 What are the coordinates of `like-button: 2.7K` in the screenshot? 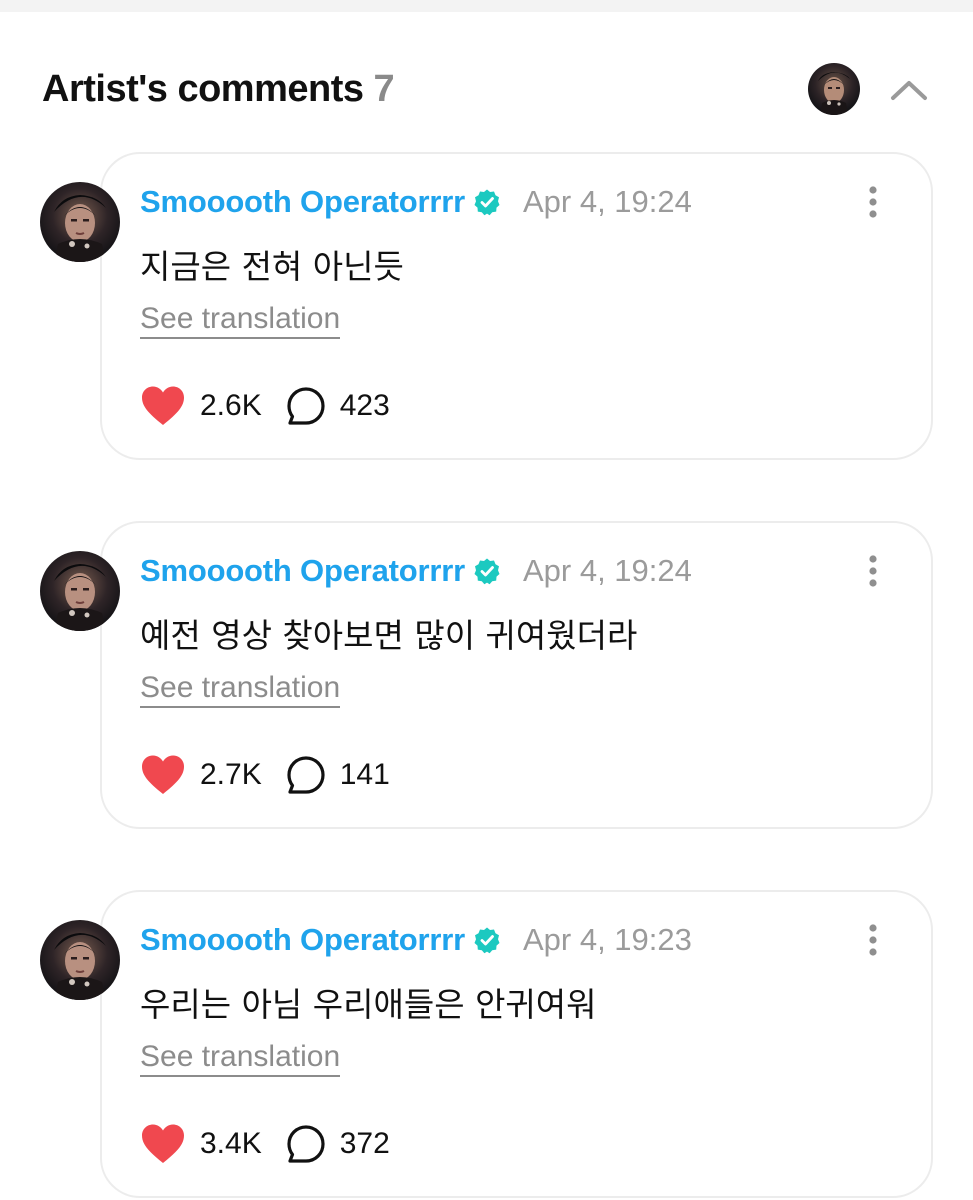 It's located at (201, 775).